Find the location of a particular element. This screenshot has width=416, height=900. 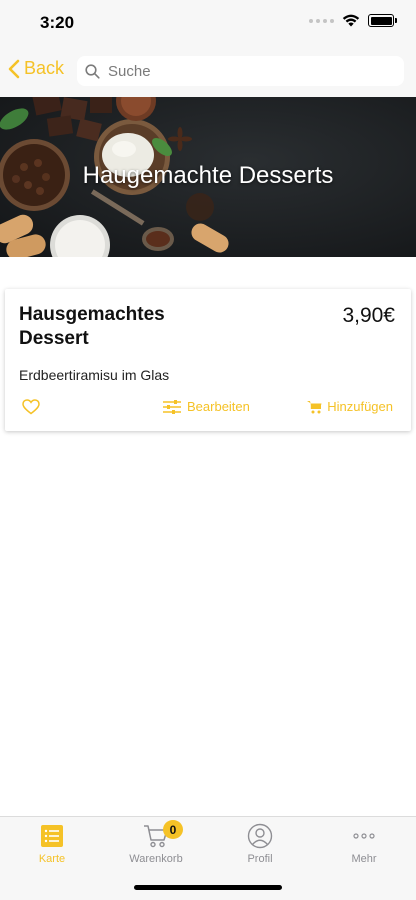

tab-profil: Profil is located at coordinates (260, 844).